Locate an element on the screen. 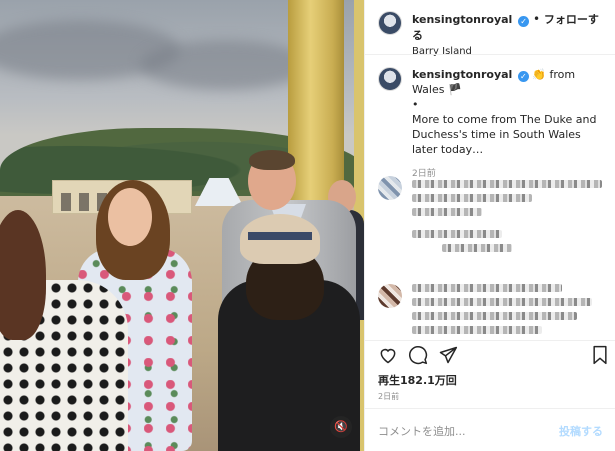 Image resolution: width=615 pixels, height=451 pixels. mute-button: 🔇 is located at coordinates (341, 427).